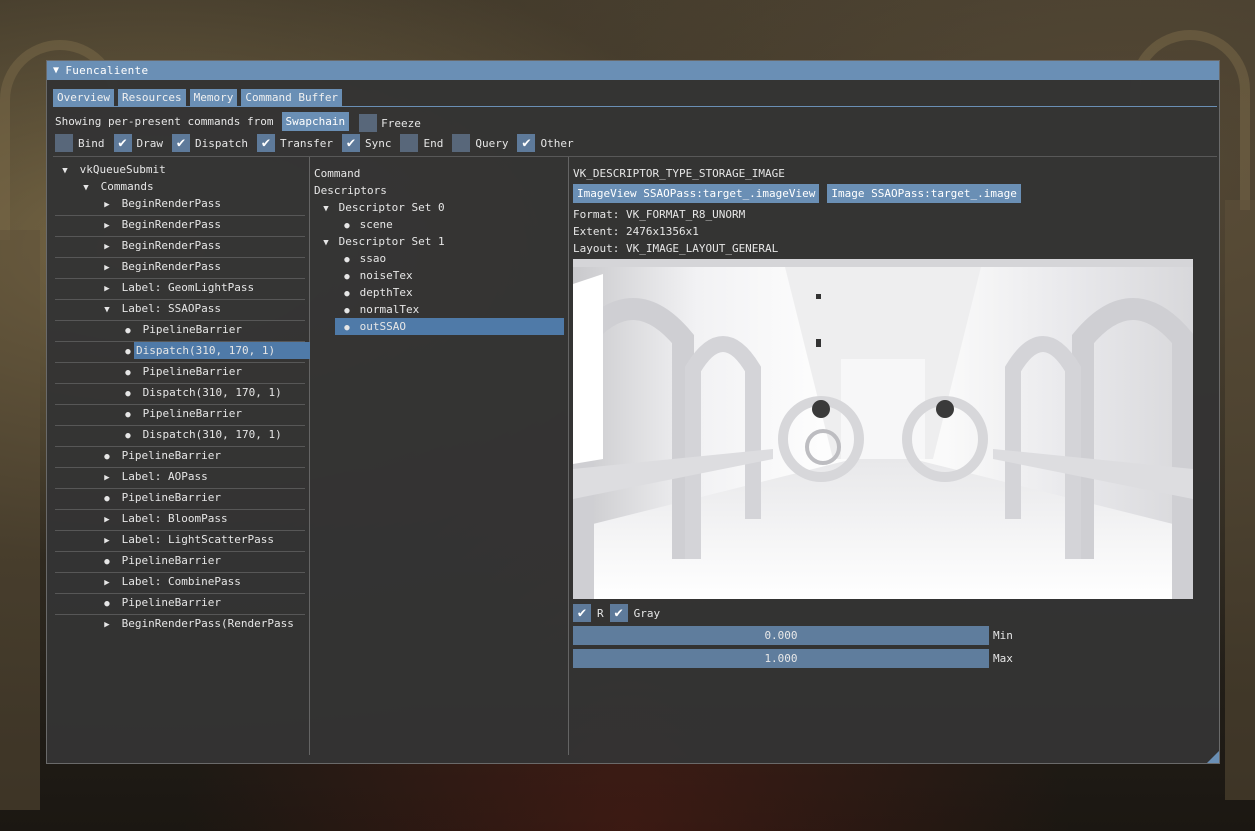 Image resolution: width=1255 pixels, height=831 pixels. I want to click on filter-sync: ✔ Sync, so click(366, 143).